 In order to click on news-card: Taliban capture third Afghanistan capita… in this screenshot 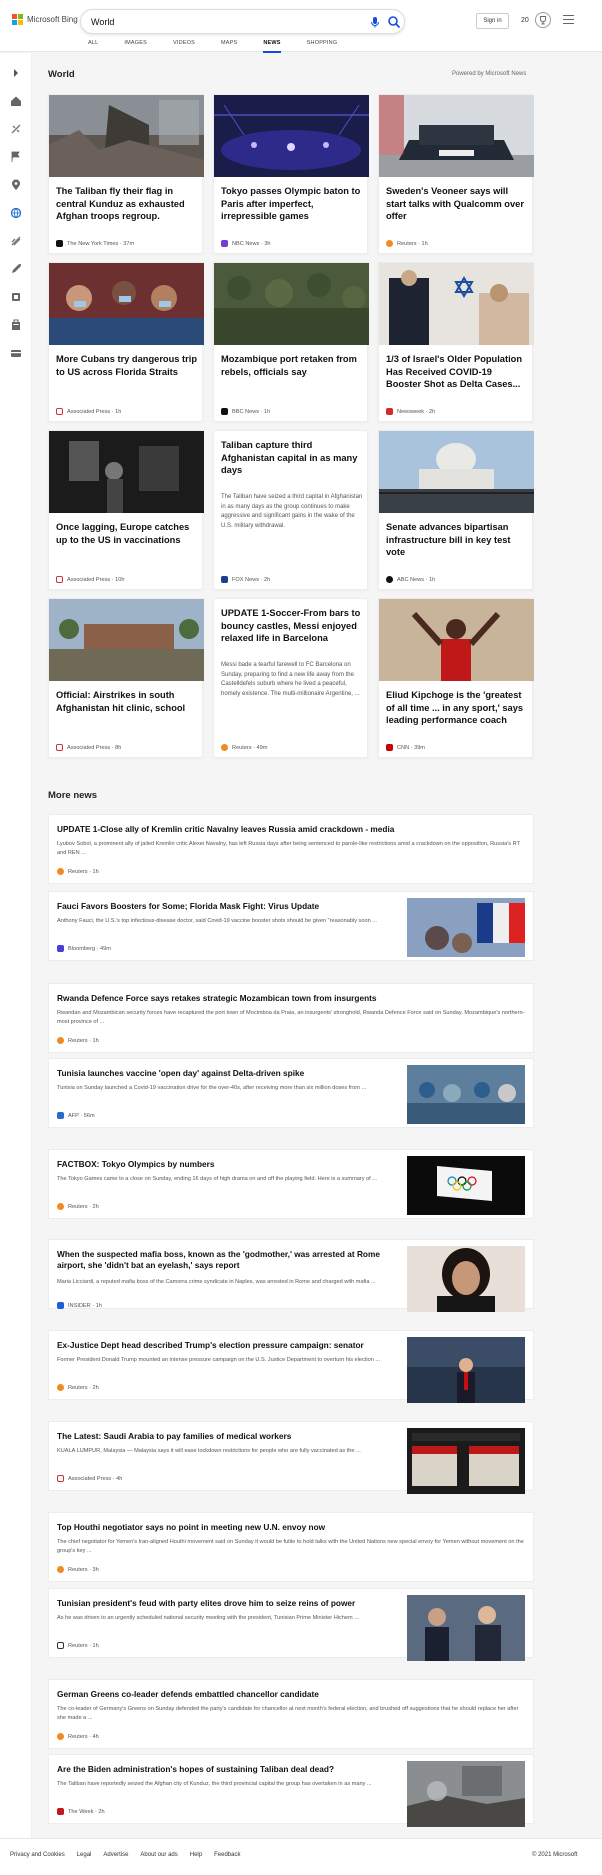, I will do `click(290, 510)`.